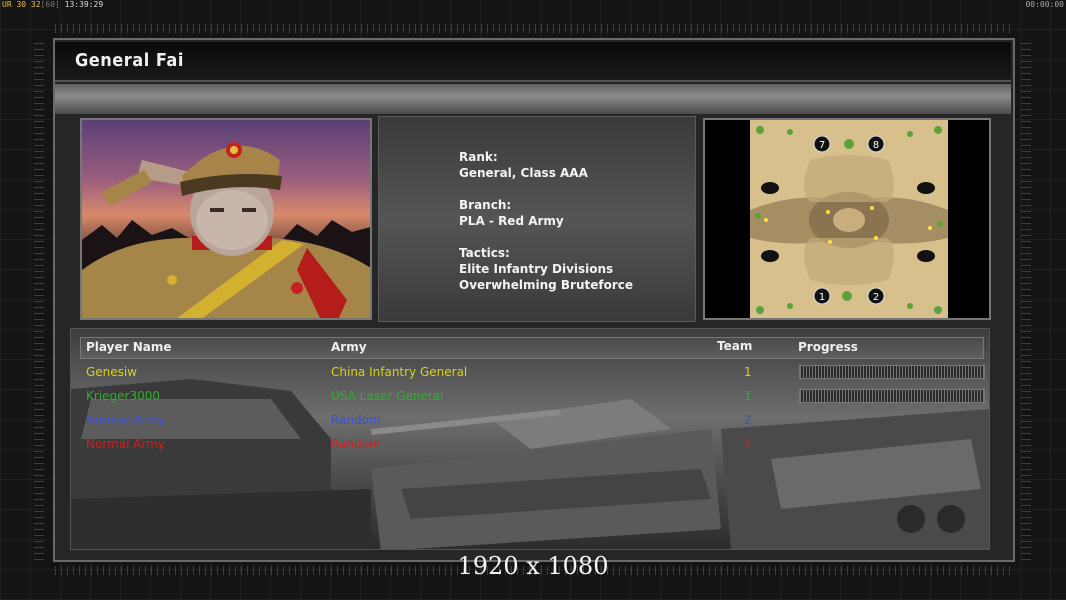 The height and width of the screenshot is (600, 1066). I want to click on ruler-left, so click(39, 300).